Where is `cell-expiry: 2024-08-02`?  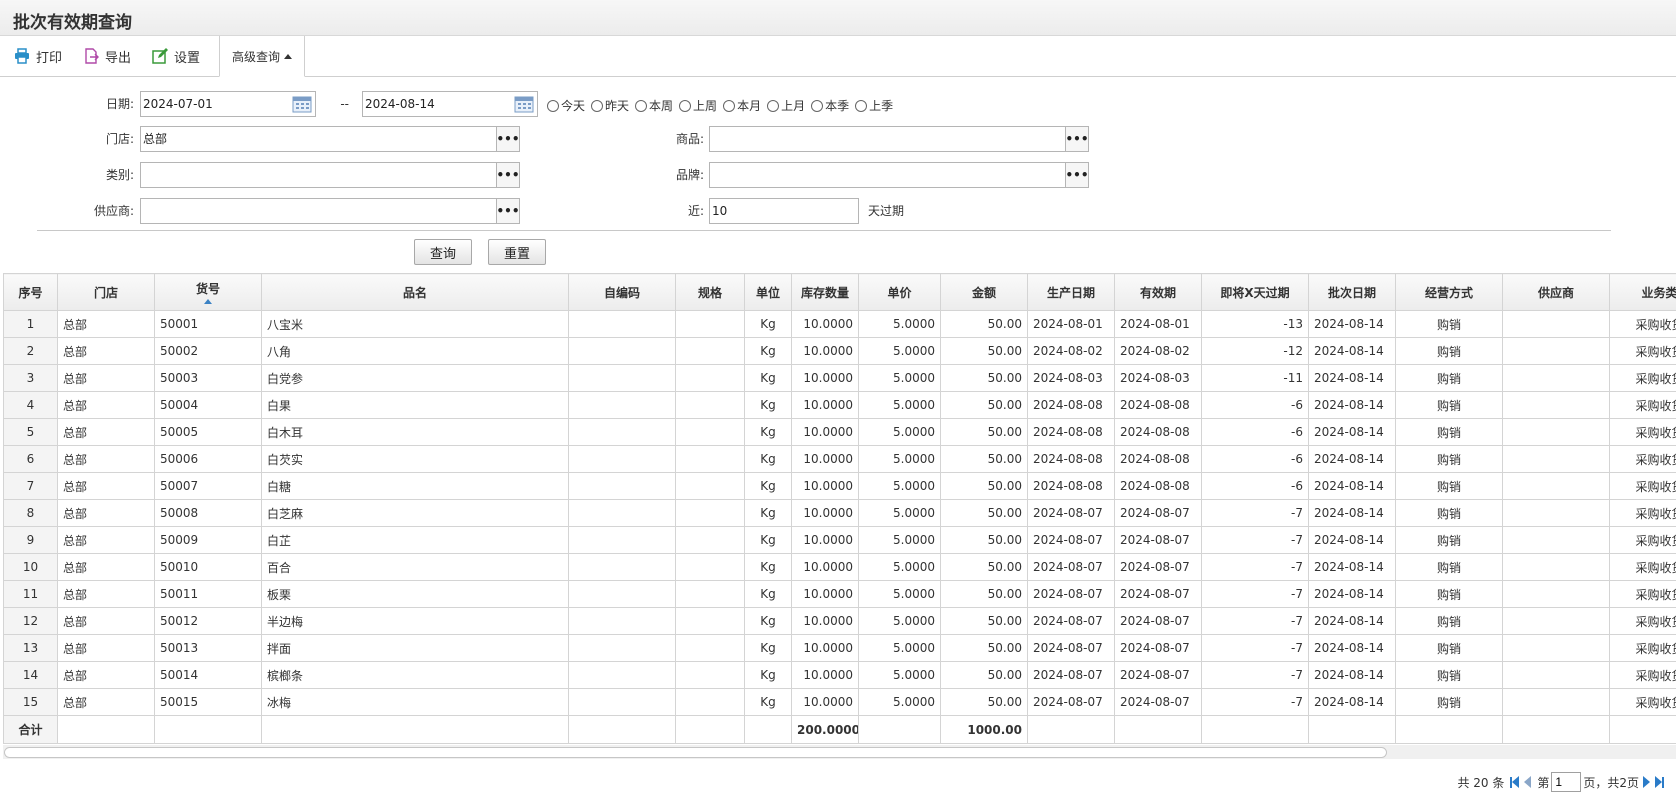 cell-expiry: 2024-08-02 is located at coordinates (1158, 351).